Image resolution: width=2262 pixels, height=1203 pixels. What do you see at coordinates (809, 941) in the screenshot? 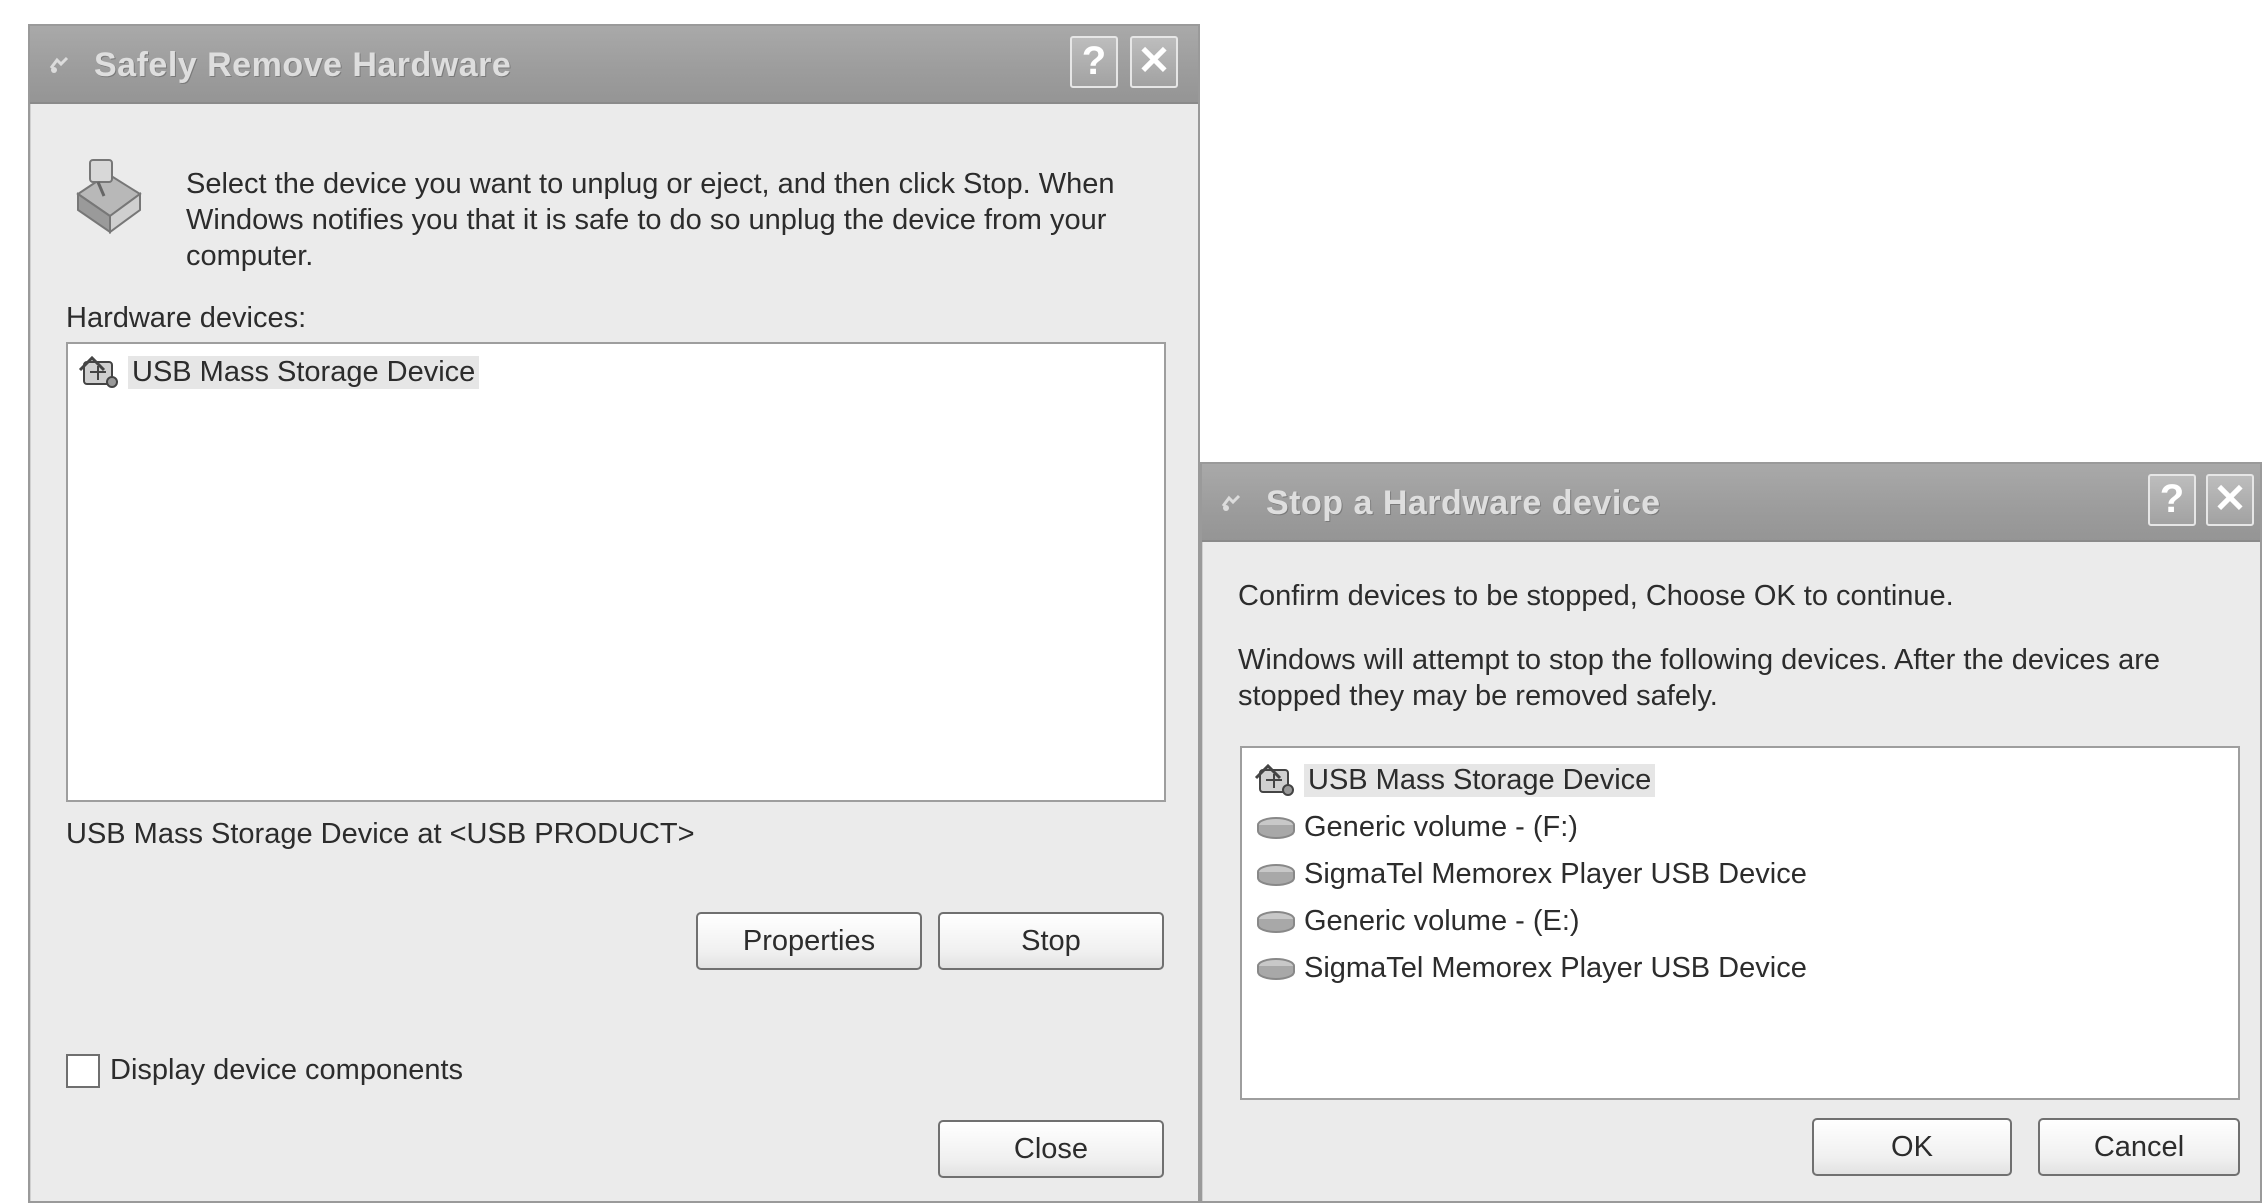
I see `properties-button: Properties` at bounding box center [809, 941].